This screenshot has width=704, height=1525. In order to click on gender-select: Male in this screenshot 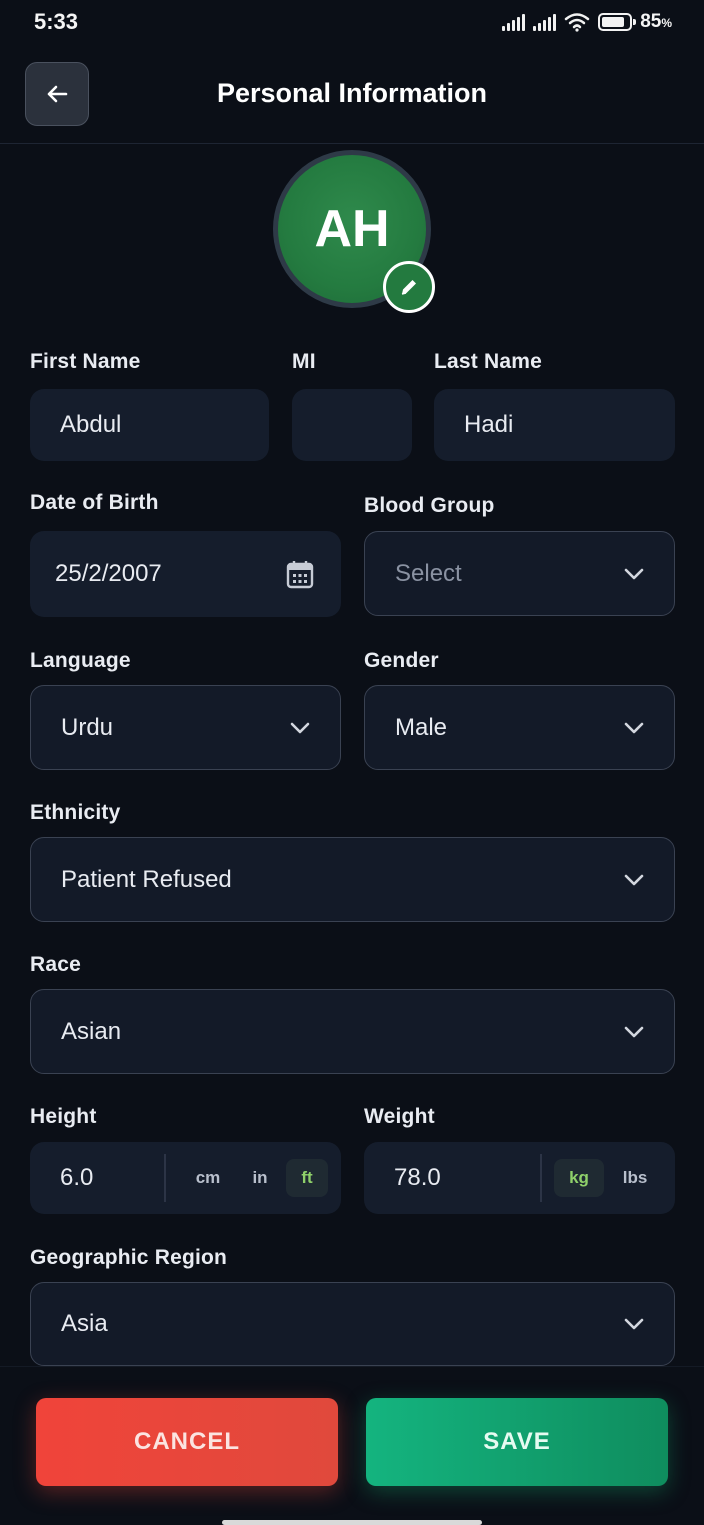, I will do `click(519, 727)`.